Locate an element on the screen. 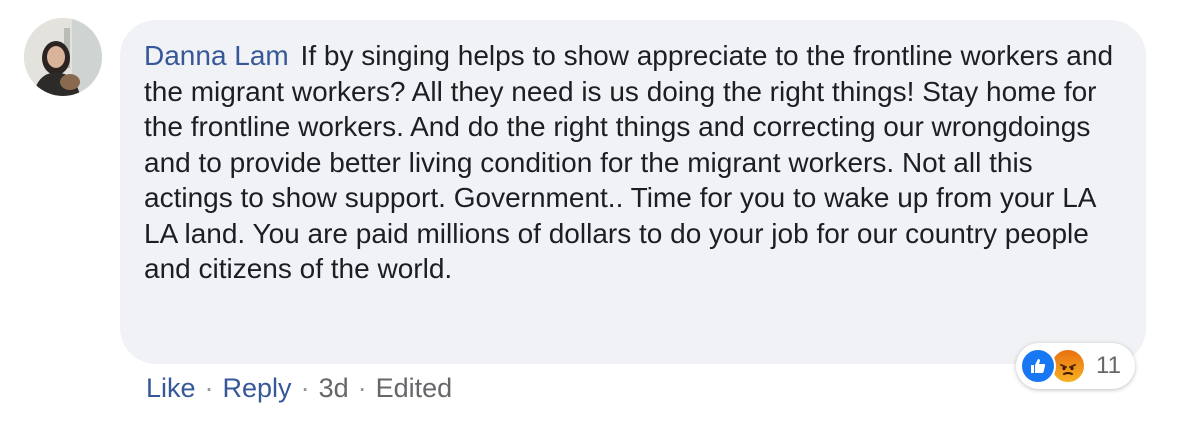  avatar-photo is located at coordinates (63, 57).